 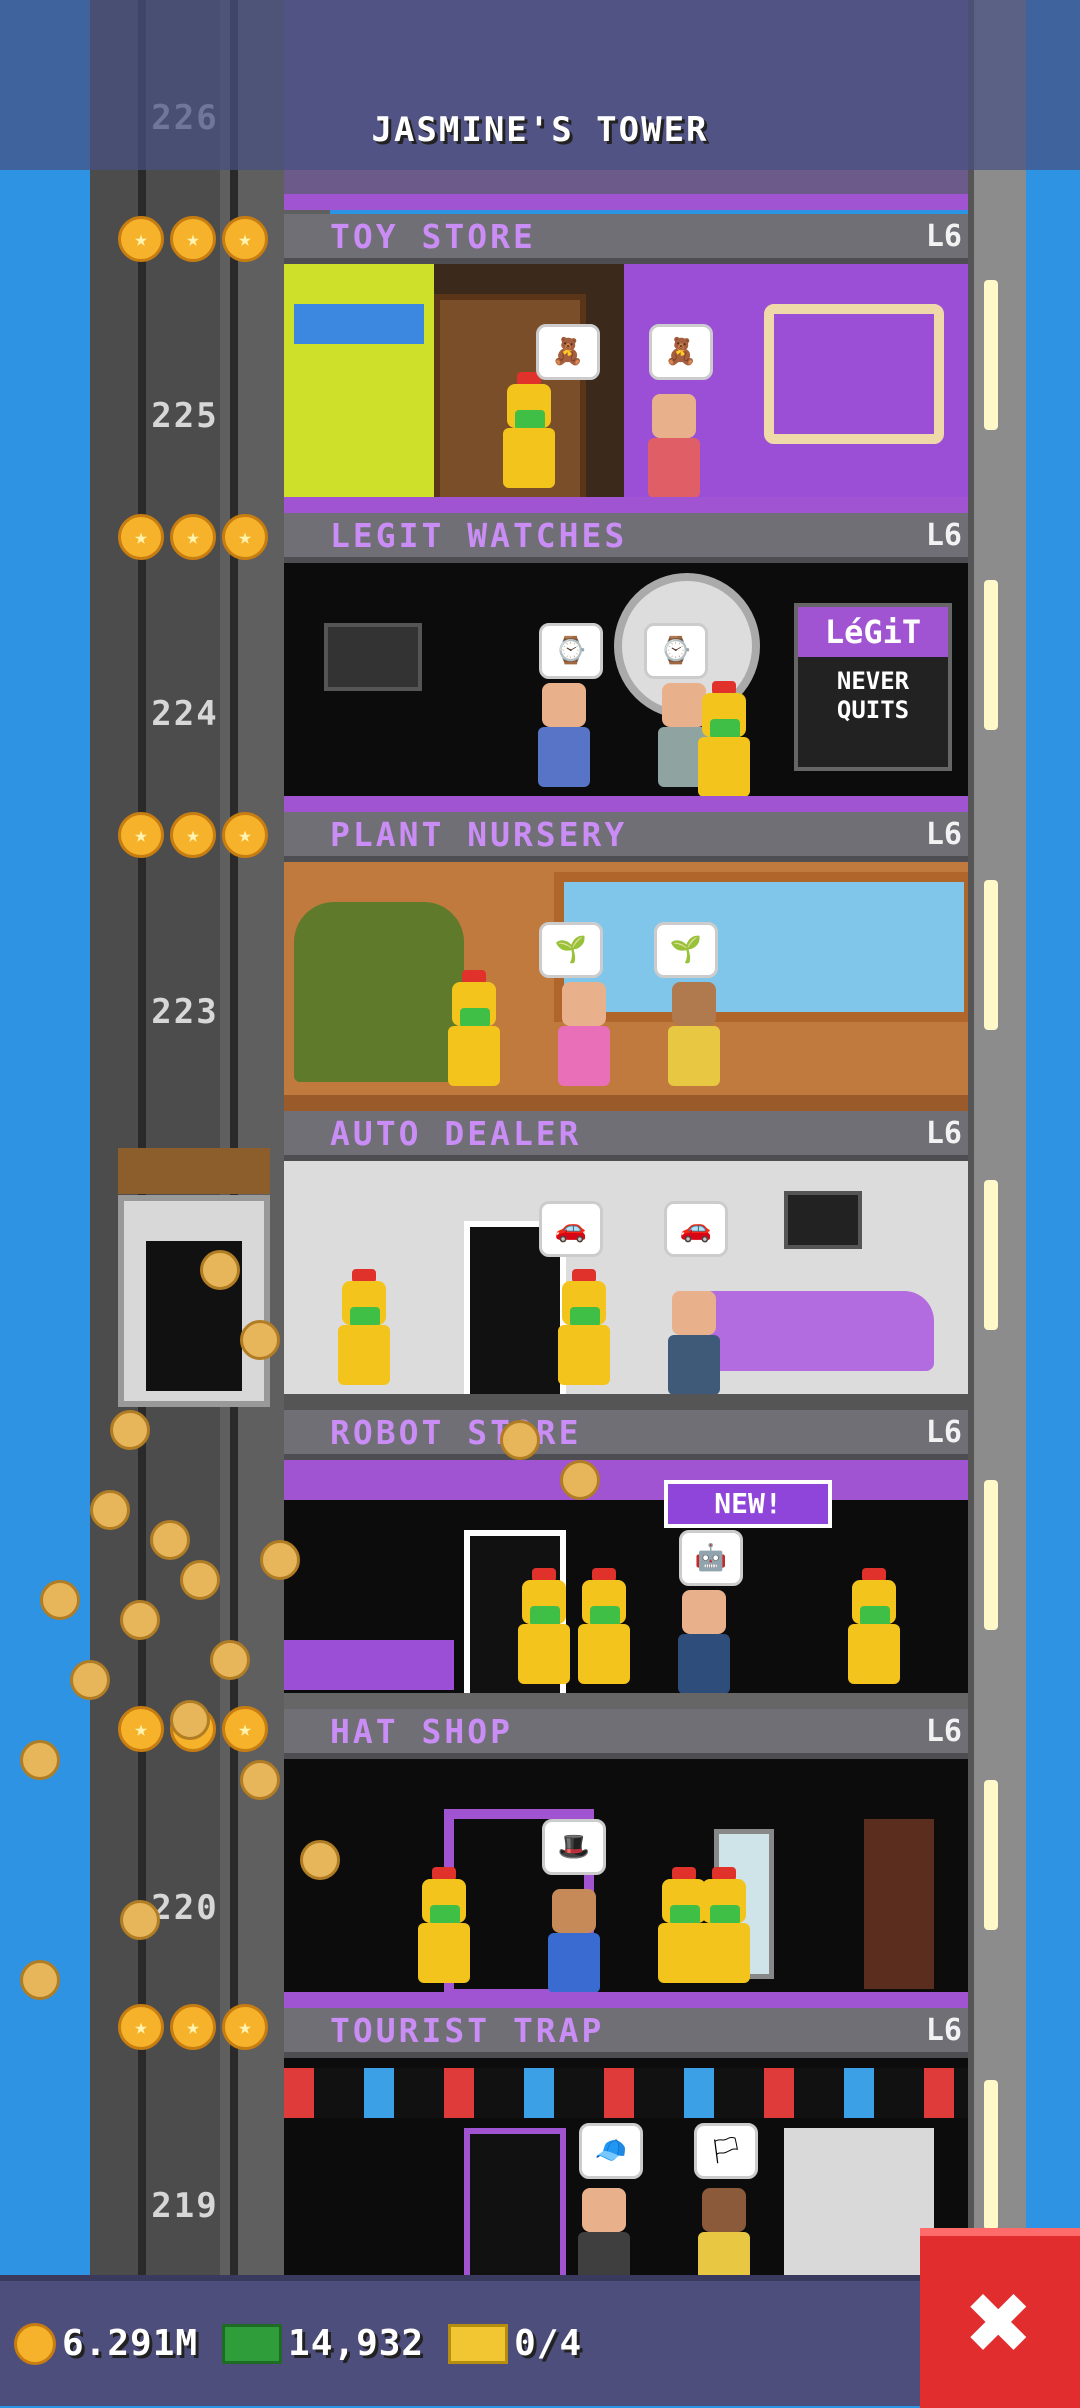 What do you see at coordinates (421, 1731) in the screenshot?
I see `floor-name: HAT SHOP` at bounding box center [421, 1731].